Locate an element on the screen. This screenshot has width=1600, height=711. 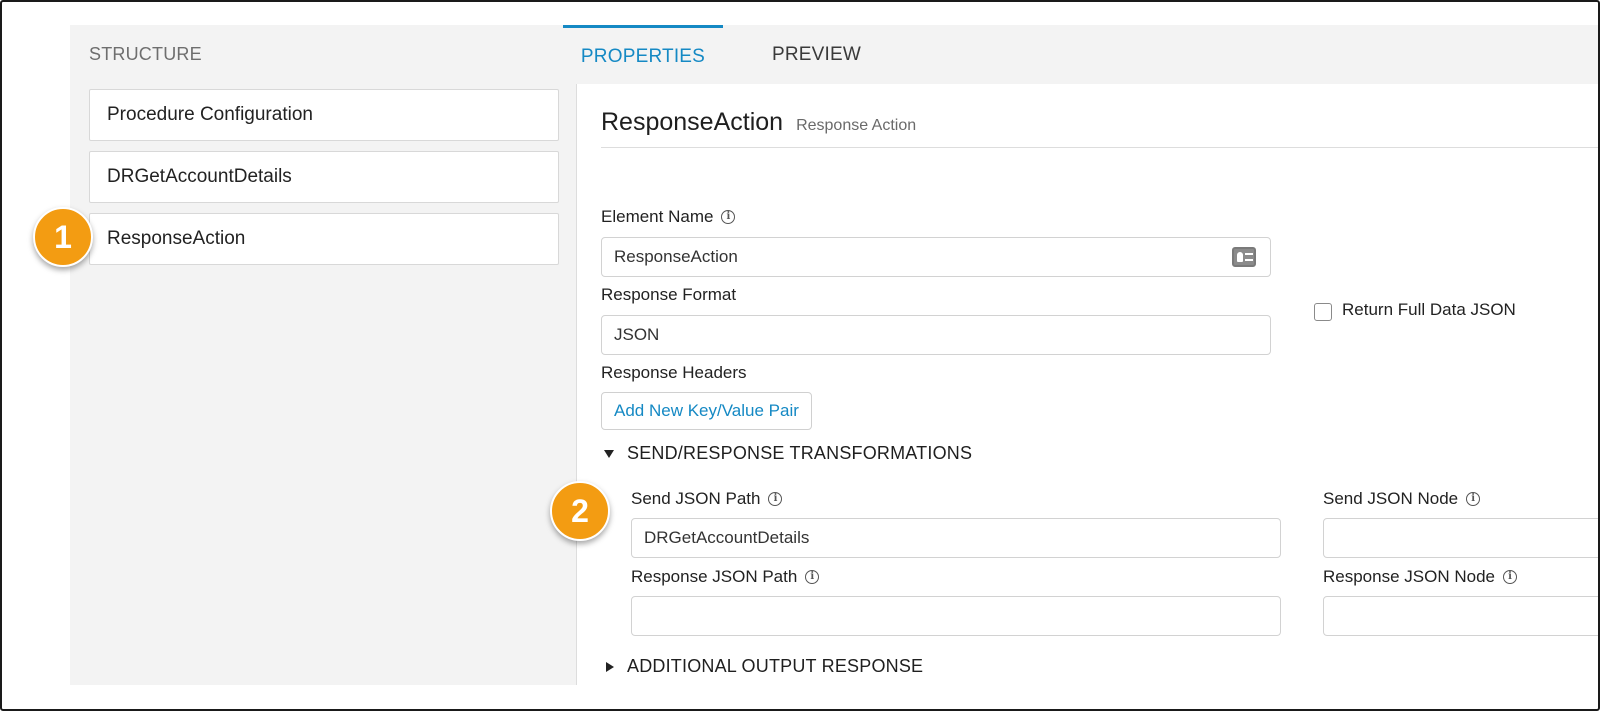
send-json-path-value: DRGetAccountDetails is located at coordinates (727, 537).